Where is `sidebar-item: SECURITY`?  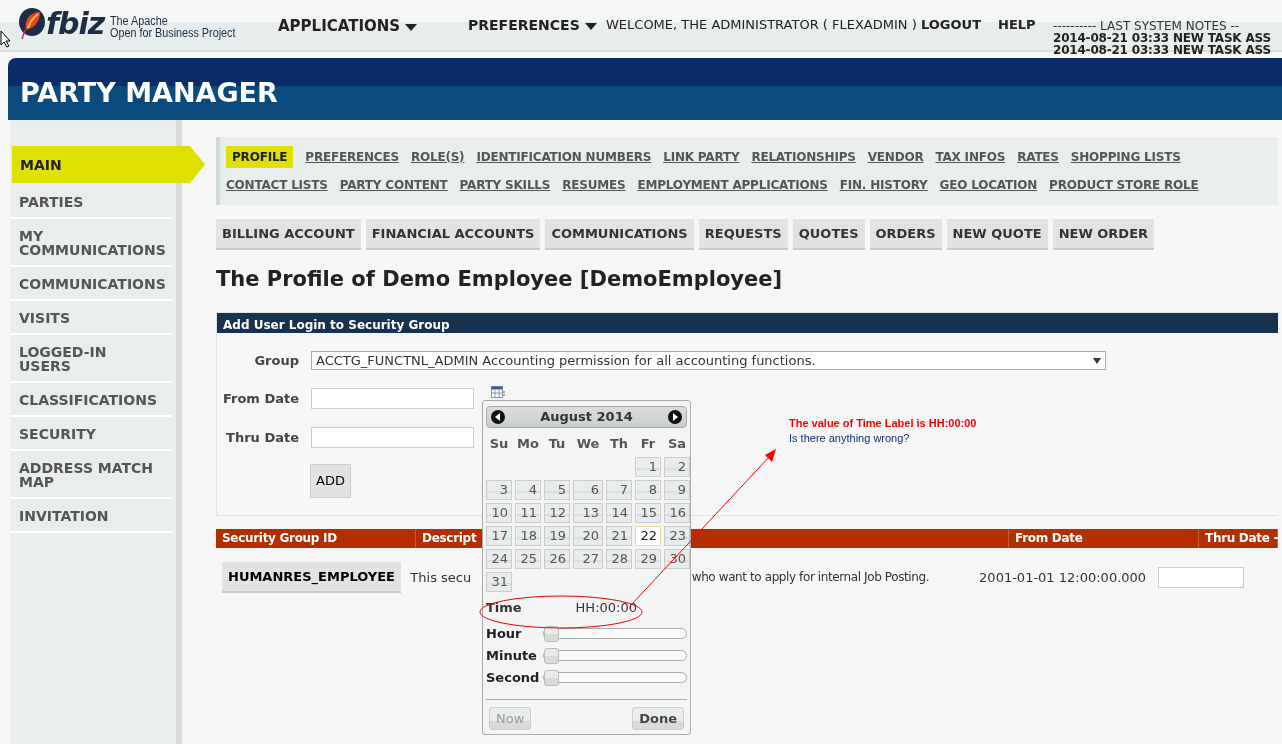
sidebar-item: SECURITY is located at coordinates (91, 434).